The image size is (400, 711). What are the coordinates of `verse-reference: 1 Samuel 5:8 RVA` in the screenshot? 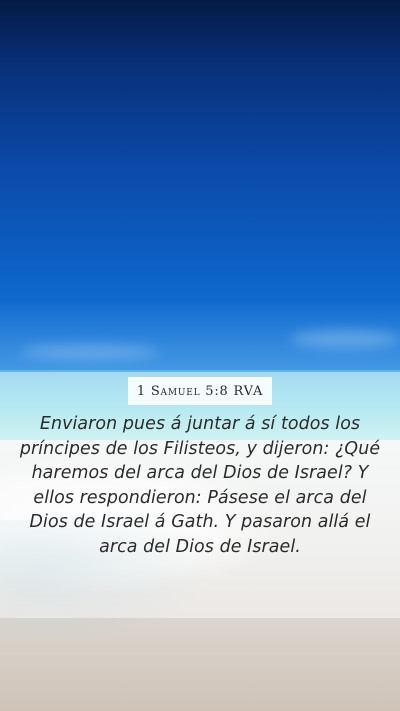 It's located at (200, 391).